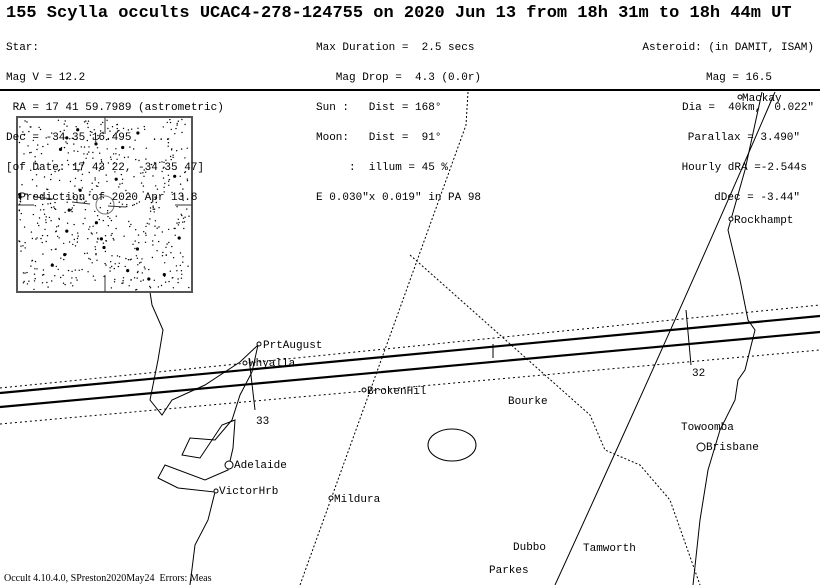 This screenshot has width=820, height=585. I want to click on sun-distance: Sun : Dist = 168°, so click(379, 108).